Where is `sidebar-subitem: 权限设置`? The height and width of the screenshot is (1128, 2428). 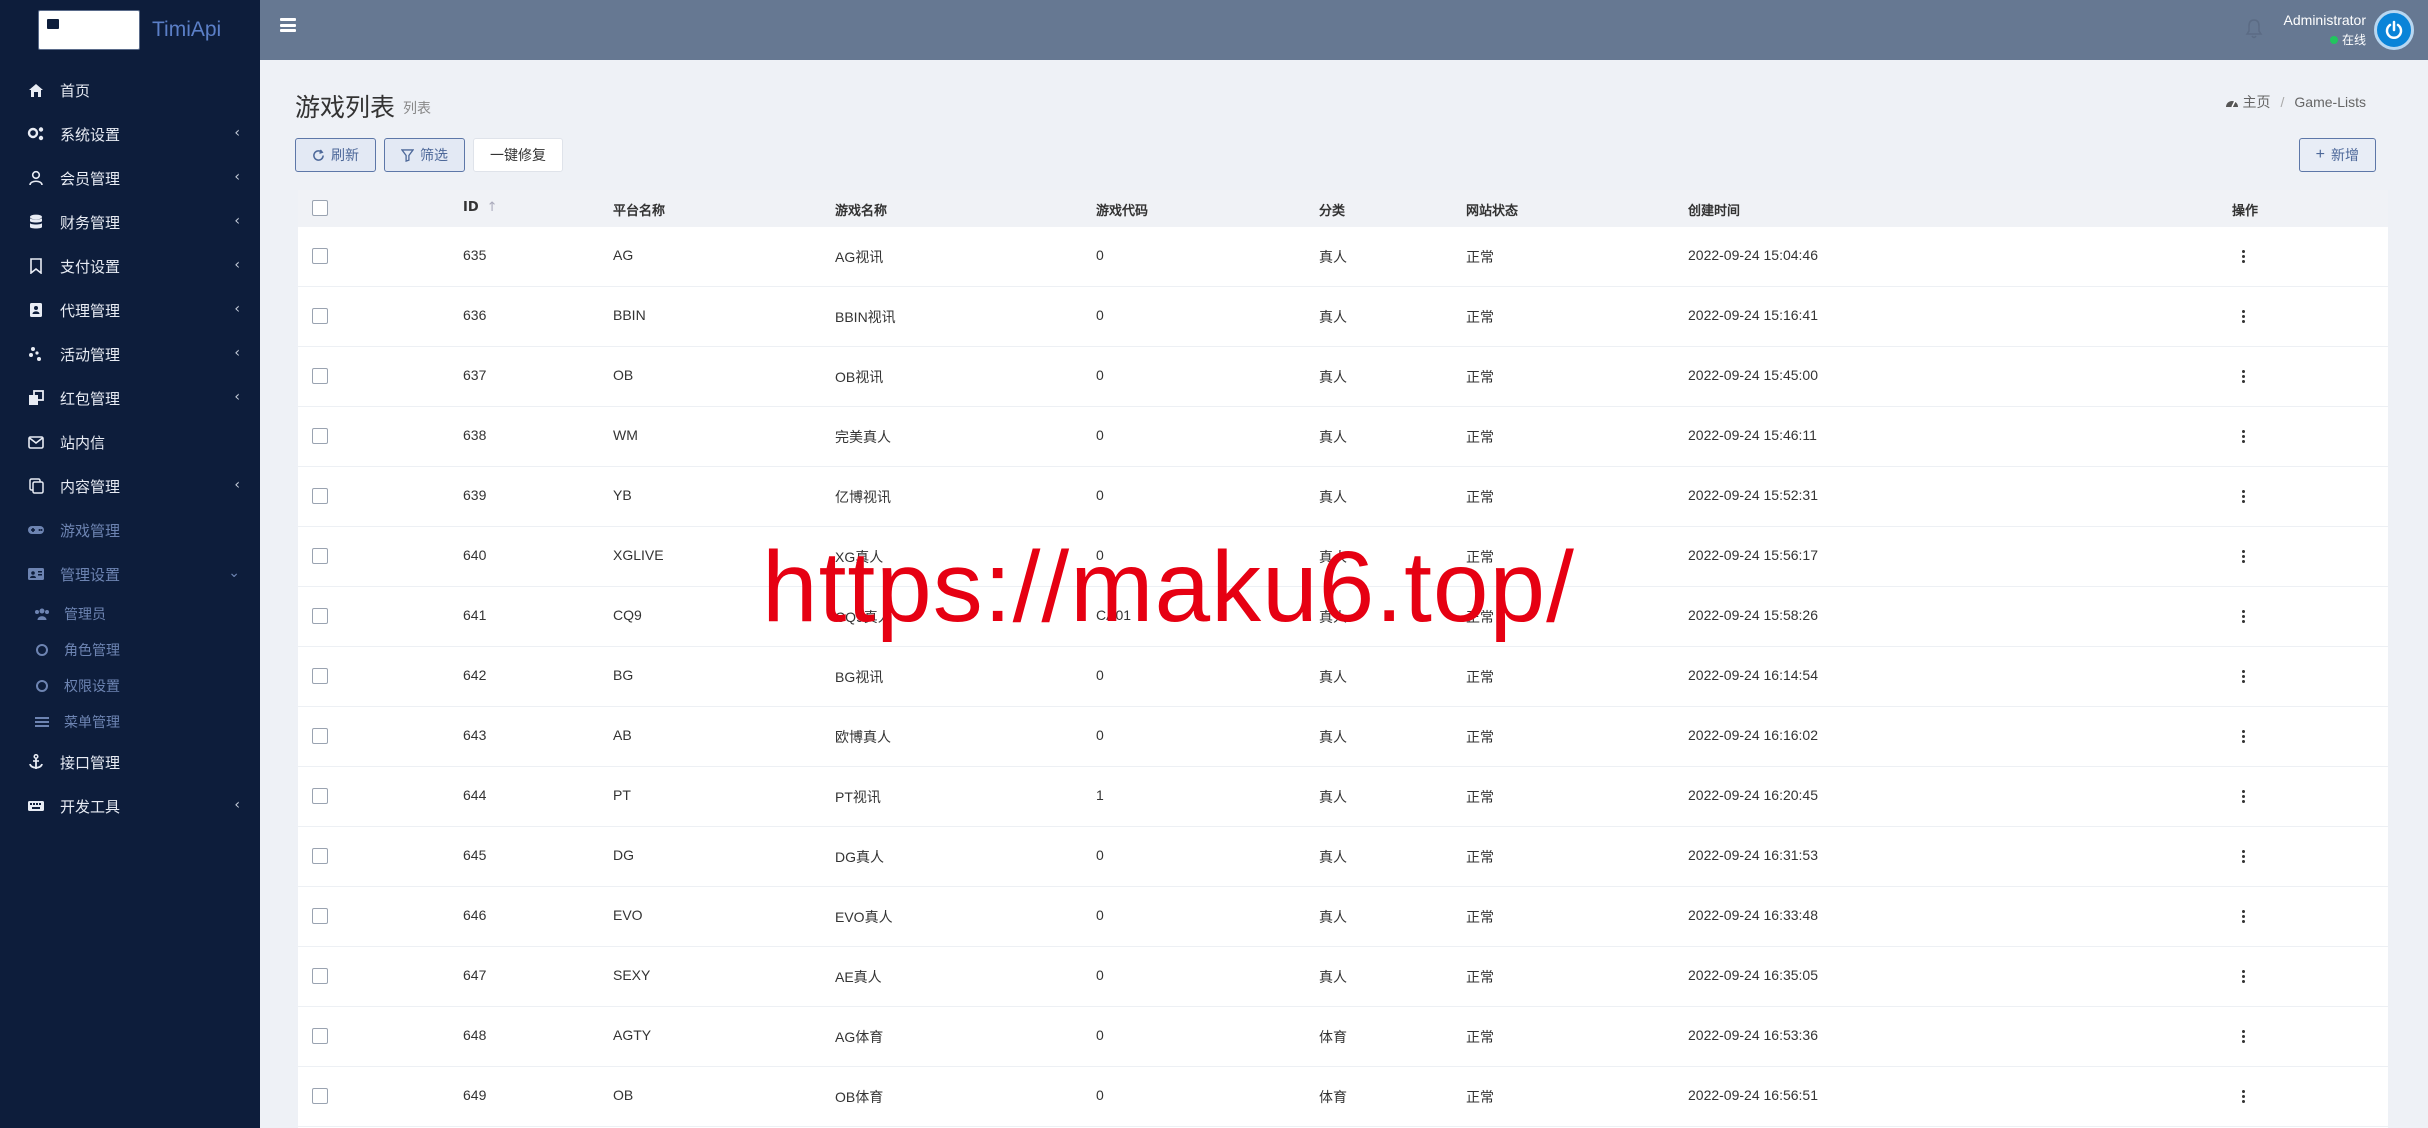 sidebar-subitem: 权限设置 is located at coordinates (130, 686).